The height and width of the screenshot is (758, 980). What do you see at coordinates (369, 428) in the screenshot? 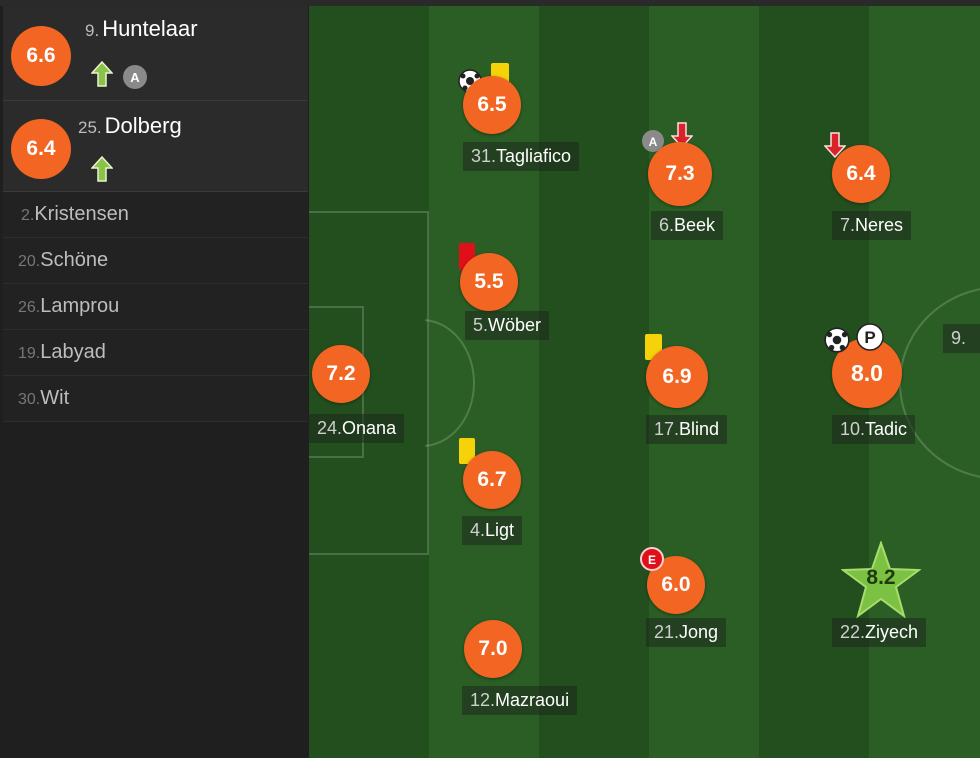
I see `player-name: Onana` at bounding box center [369, 428].